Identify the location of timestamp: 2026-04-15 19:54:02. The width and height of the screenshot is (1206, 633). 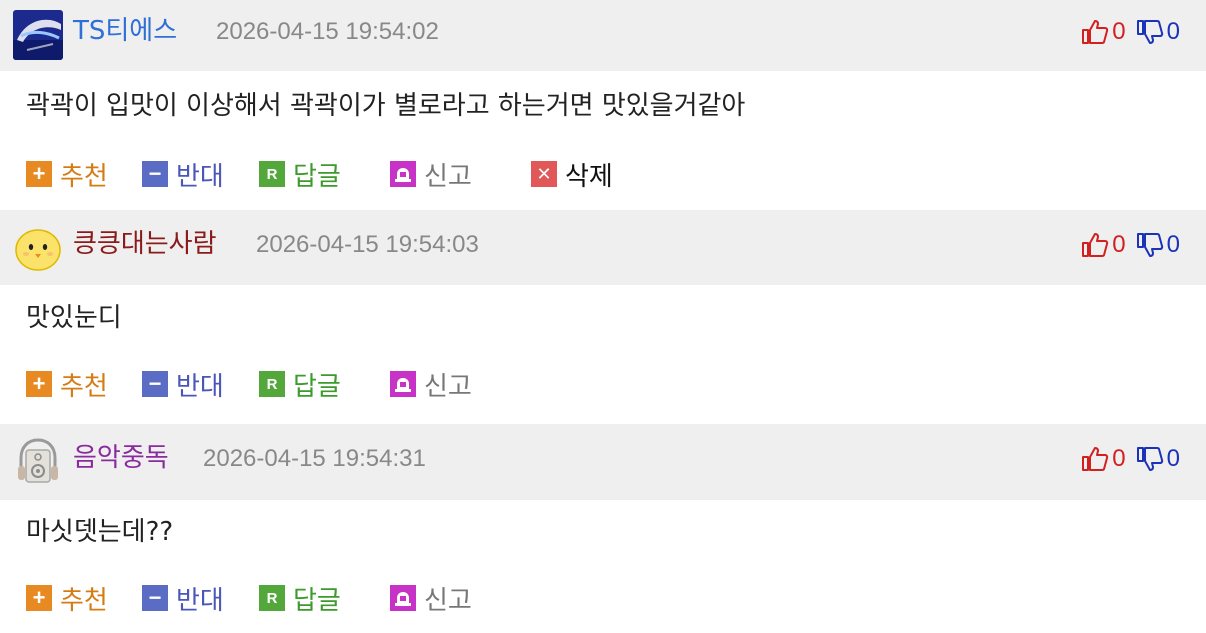
(327, 31).